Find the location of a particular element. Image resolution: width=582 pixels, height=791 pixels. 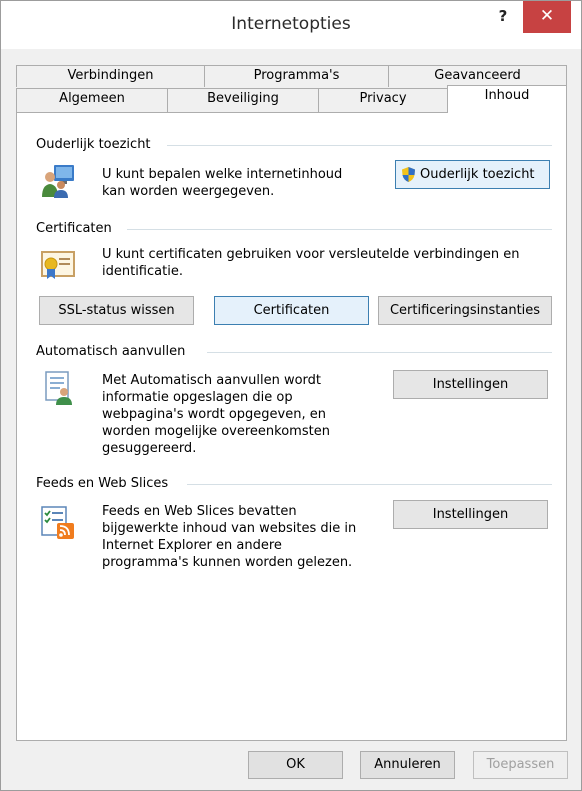

certificates-button: Certificaten is located at coordinates (291, 310).